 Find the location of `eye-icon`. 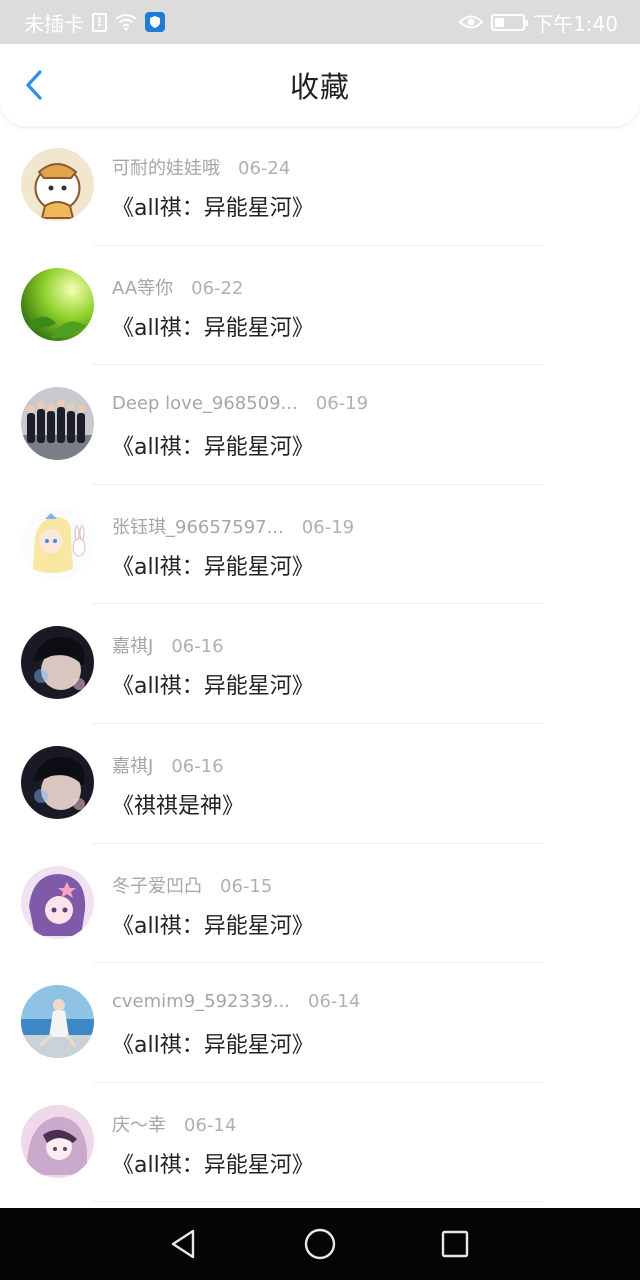

eye-icon is located at coordinates (471, 22).